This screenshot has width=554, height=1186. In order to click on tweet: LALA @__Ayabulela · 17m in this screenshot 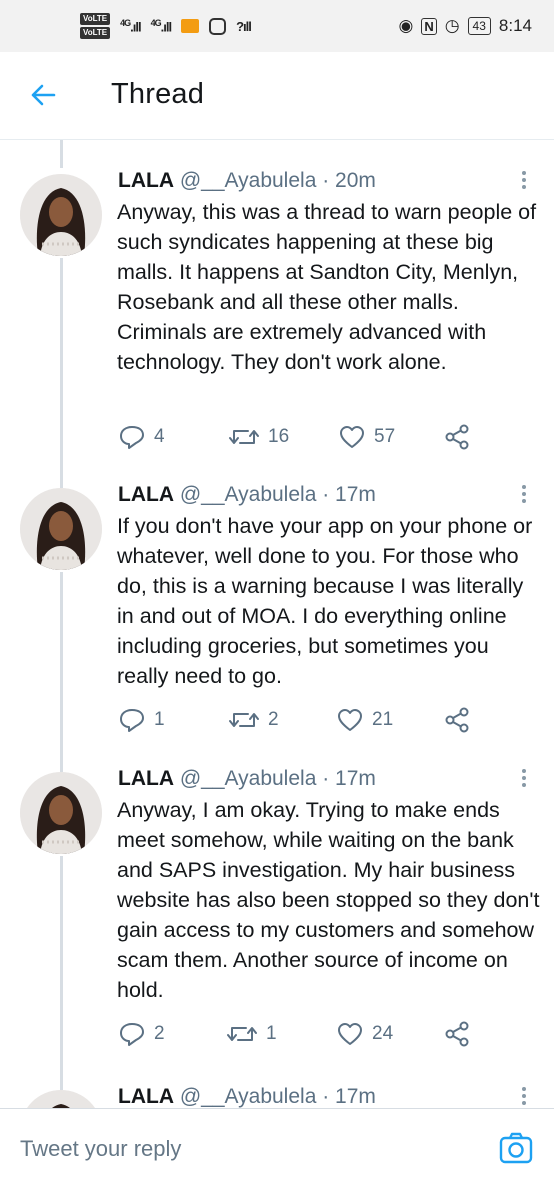, I will do `click(277, 1096)`.